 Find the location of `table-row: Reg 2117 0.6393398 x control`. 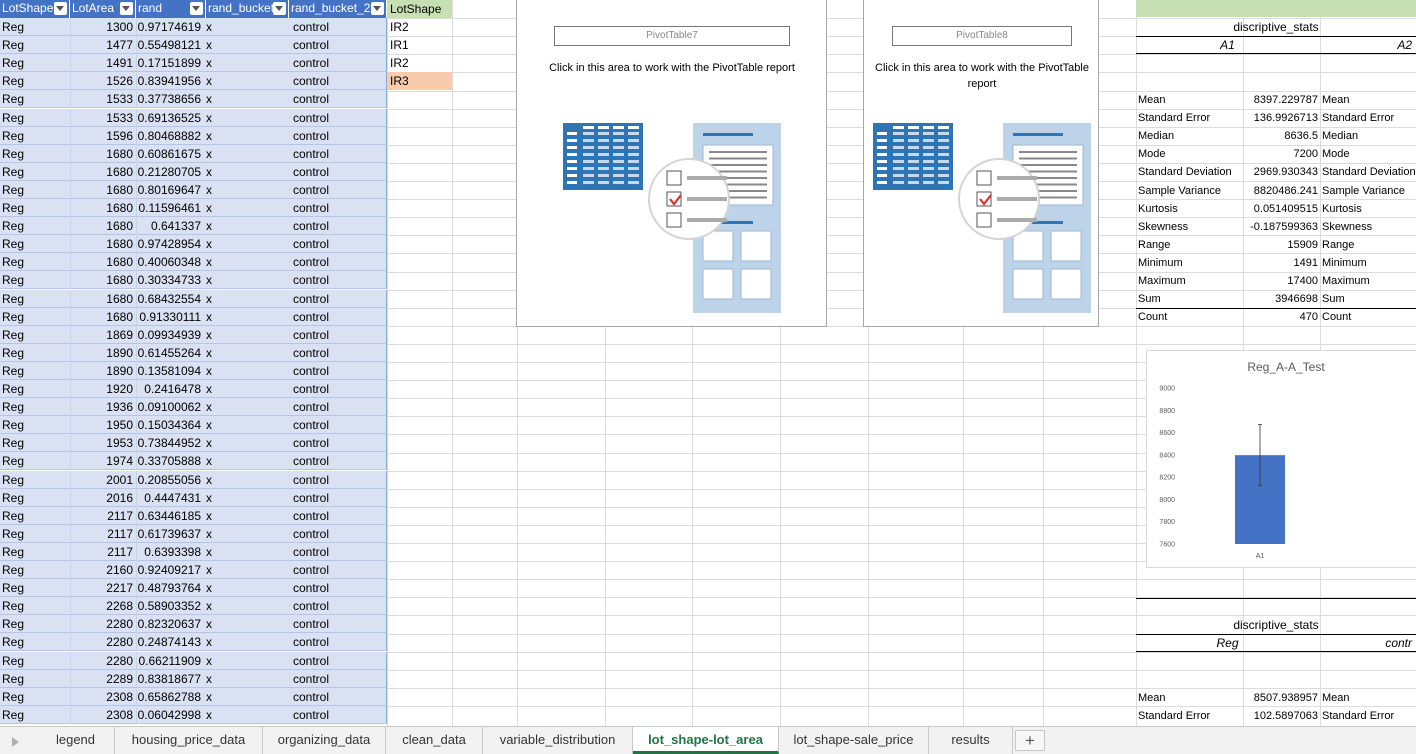

table-row: Reg 2117 0.6393398 x control is located at coordinates (193, 551).